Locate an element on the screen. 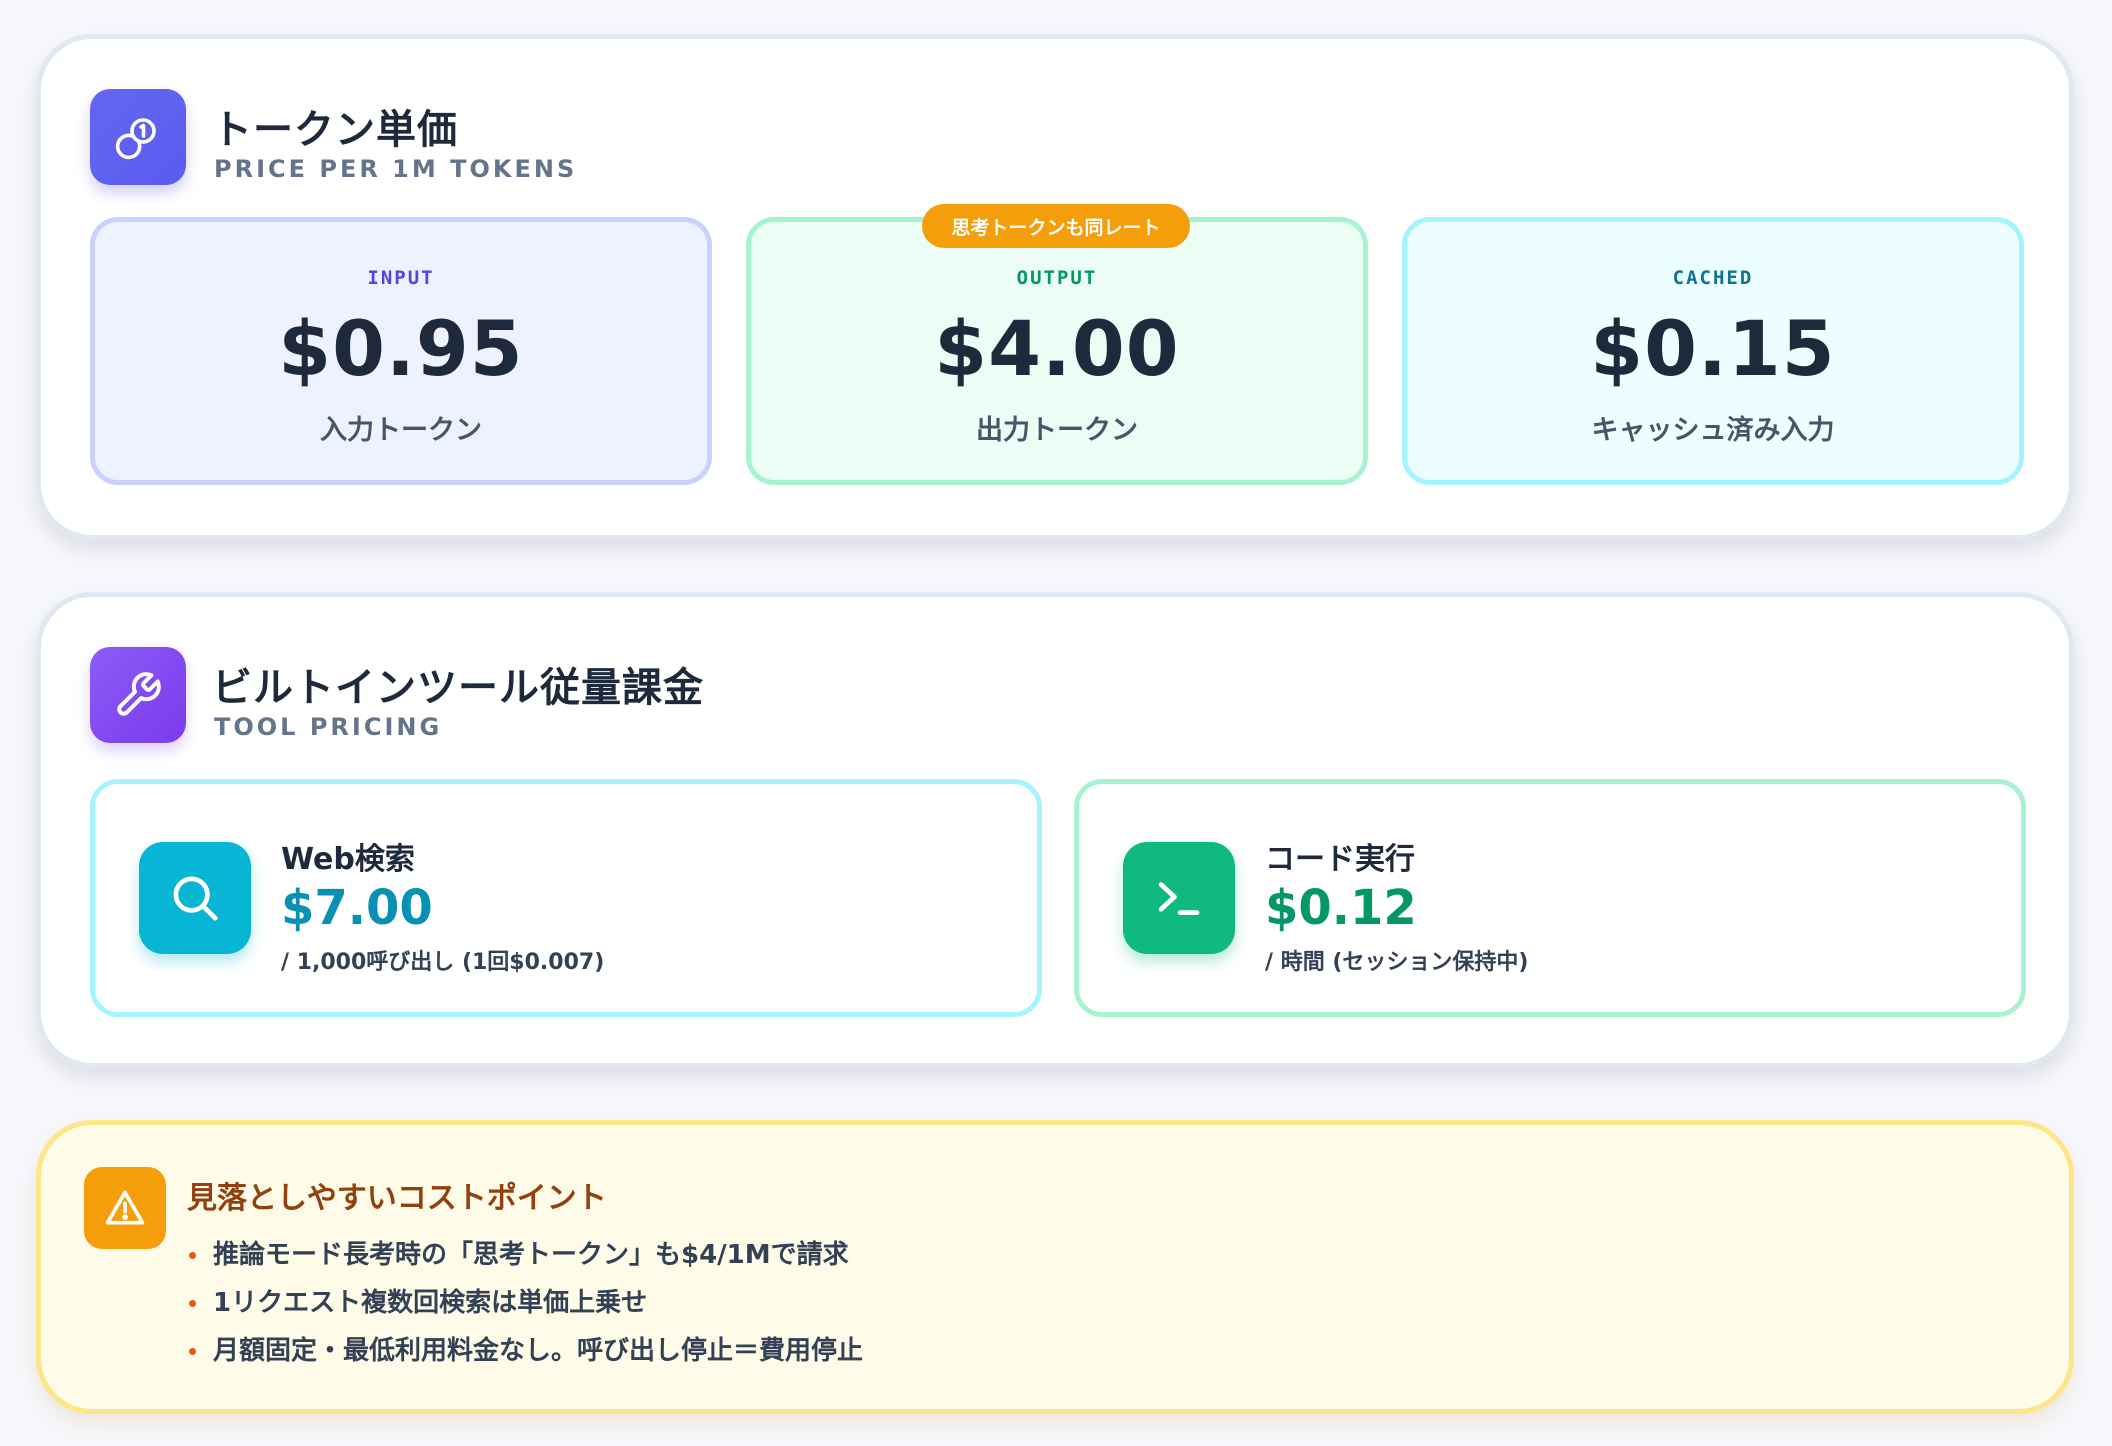  list-item: 1リクエスト複数回検索は単価上乗せ is located at coordinates (525, 1303).